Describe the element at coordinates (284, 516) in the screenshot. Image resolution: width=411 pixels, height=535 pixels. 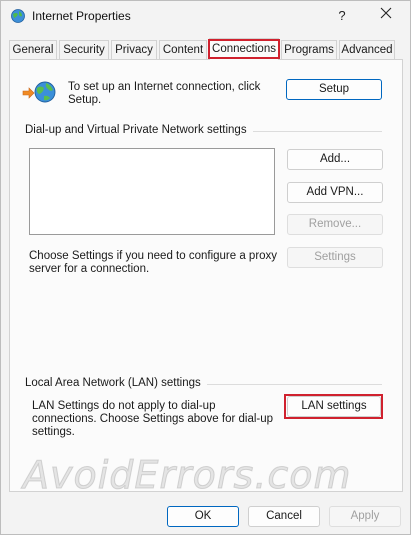
I see `cancel-button: Cancel` at that location.